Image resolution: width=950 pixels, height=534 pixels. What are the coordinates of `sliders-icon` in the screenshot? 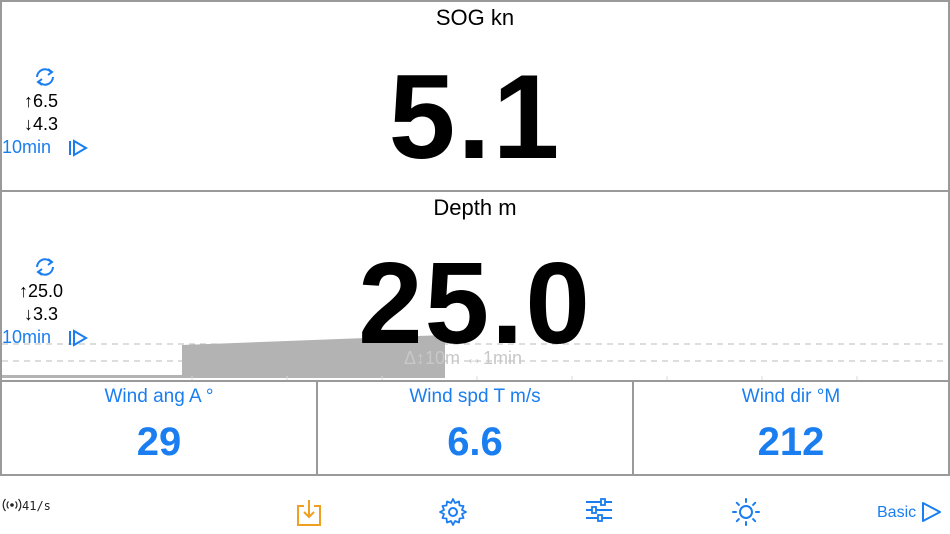 It's located at (599, 510).